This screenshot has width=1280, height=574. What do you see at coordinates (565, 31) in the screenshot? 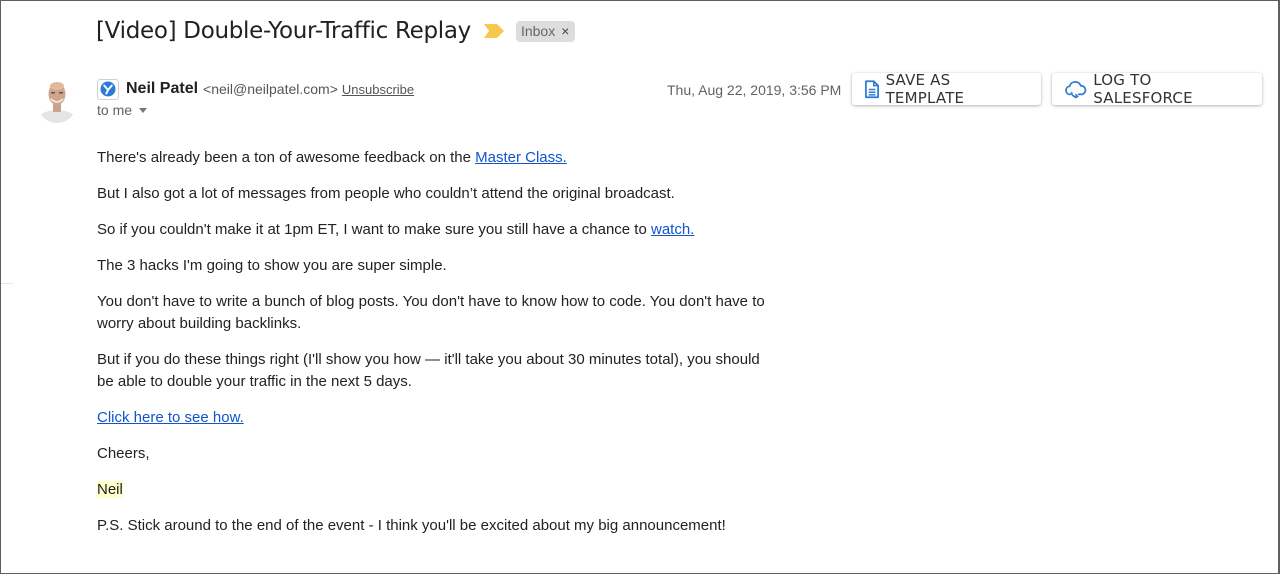
I see `remove-label-icon: ×` at bounding box center [565, 31].